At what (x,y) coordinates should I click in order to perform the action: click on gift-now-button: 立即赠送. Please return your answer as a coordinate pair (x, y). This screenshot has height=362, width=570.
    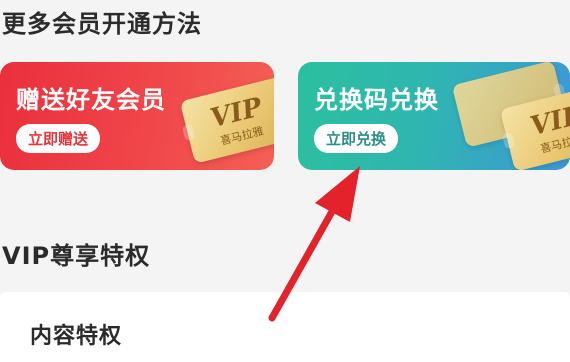
    Looking at the image, I should click on (58, 138).